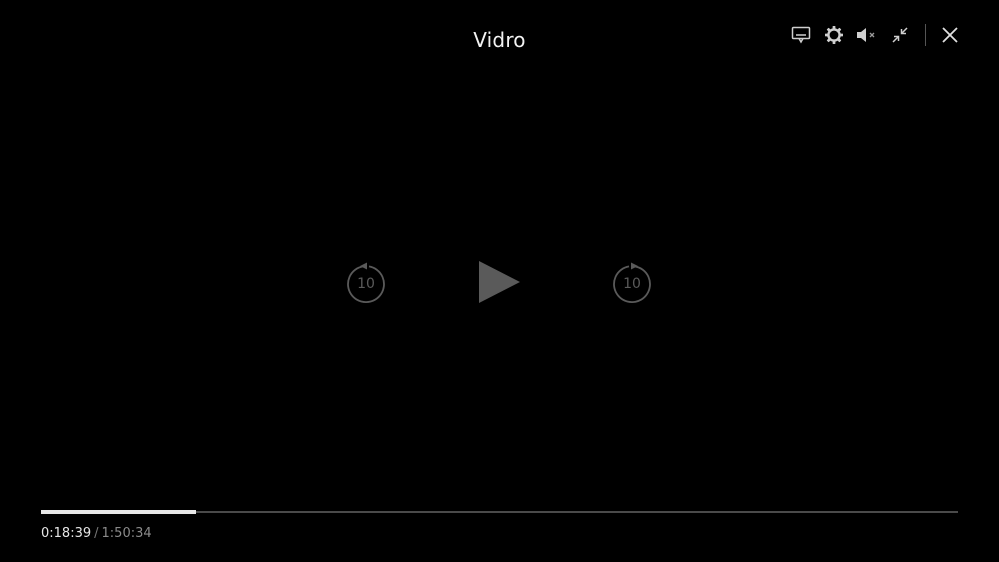  I want to click on controls-divider, so click(925, 35).